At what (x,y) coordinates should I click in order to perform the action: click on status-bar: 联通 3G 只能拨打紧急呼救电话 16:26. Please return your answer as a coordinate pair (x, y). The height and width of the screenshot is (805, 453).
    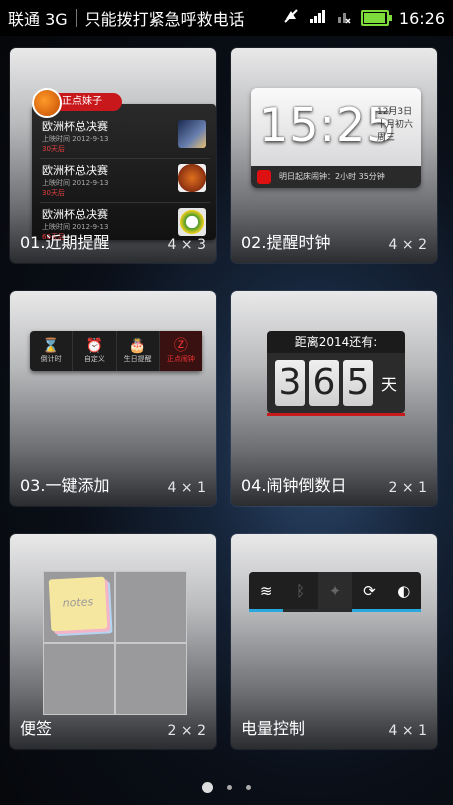
    Looking at the image, I should click on (226, 18).